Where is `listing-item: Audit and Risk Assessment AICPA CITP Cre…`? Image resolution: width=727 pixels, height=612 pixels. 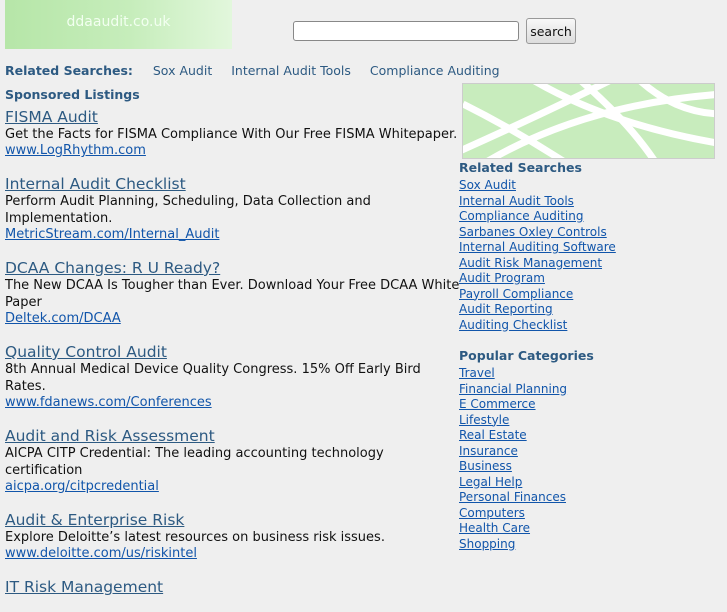
listing-item: Audit and Risk Assessment AICPA CITP Cre… is located at coordinates (232, 461).